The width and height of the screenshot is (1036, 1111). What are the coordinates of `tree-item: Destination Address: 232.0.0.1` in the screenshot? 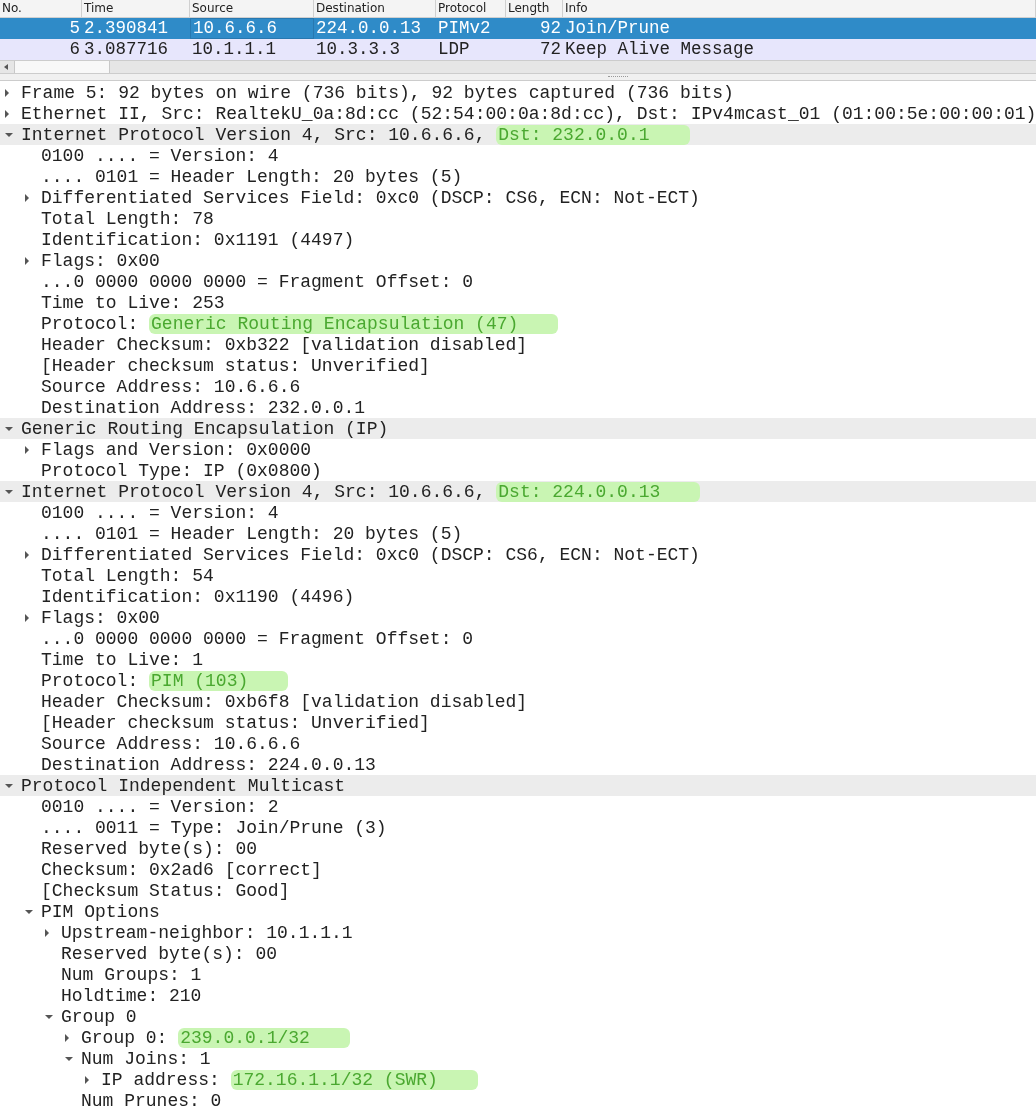 It's located at (203, 407).